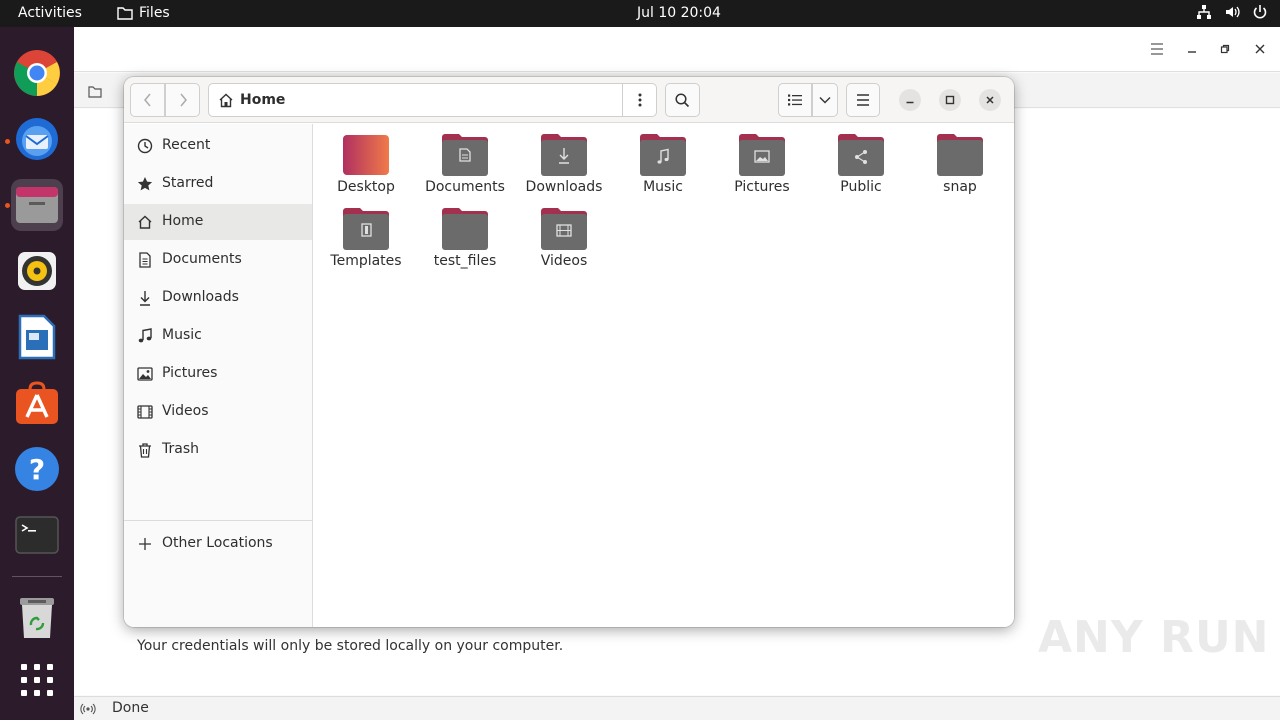 This screenshot has width=1280, height=720. What do you see at coordinates (861, 155) in the screenshot?
I see `public-folder-icon` at bounding box center [861, 155].